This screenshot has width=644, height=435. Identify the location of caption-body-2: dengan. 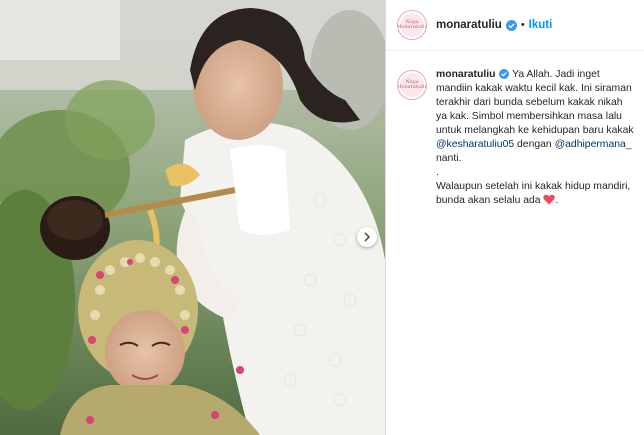
(534, 144).